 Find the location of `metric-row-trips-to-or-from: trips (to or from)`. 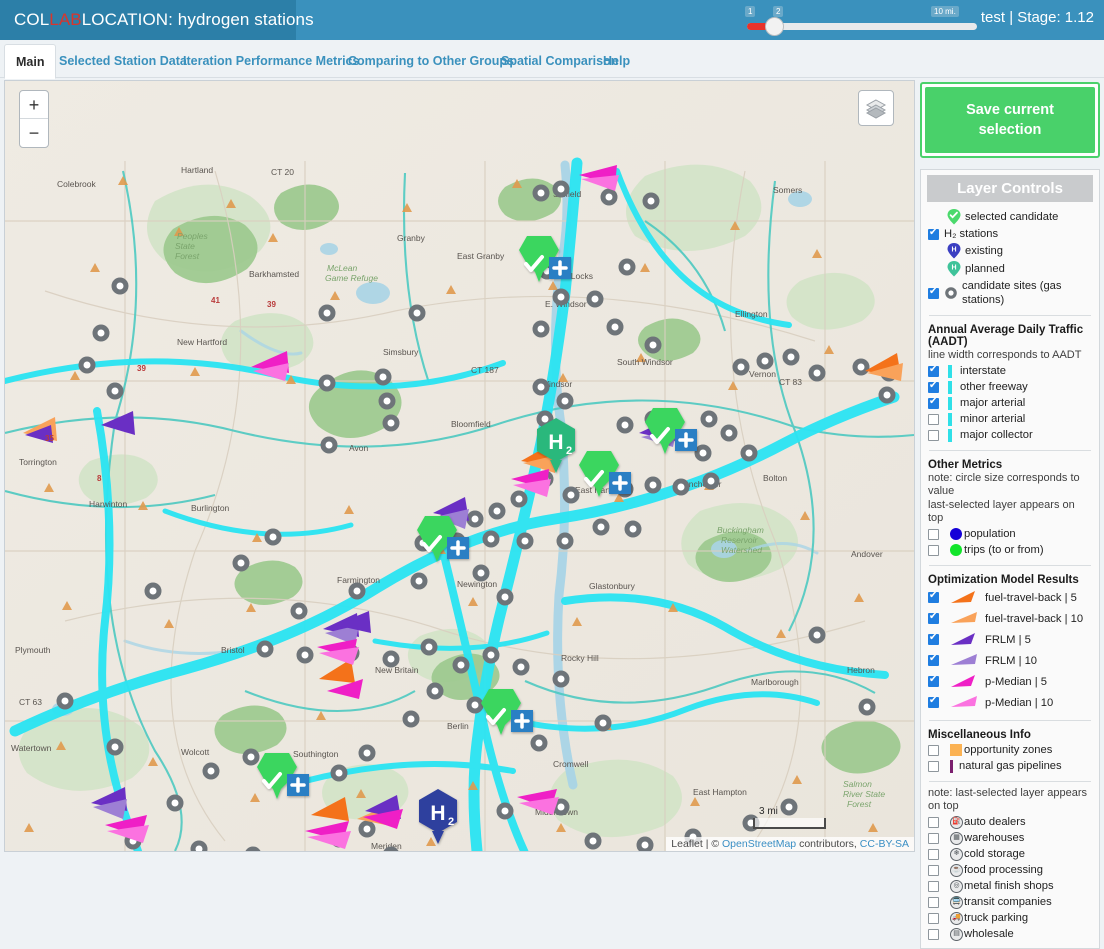

metric-row-trips-to-or-from: trips (to or from) is located at coordinates (1010, 550).